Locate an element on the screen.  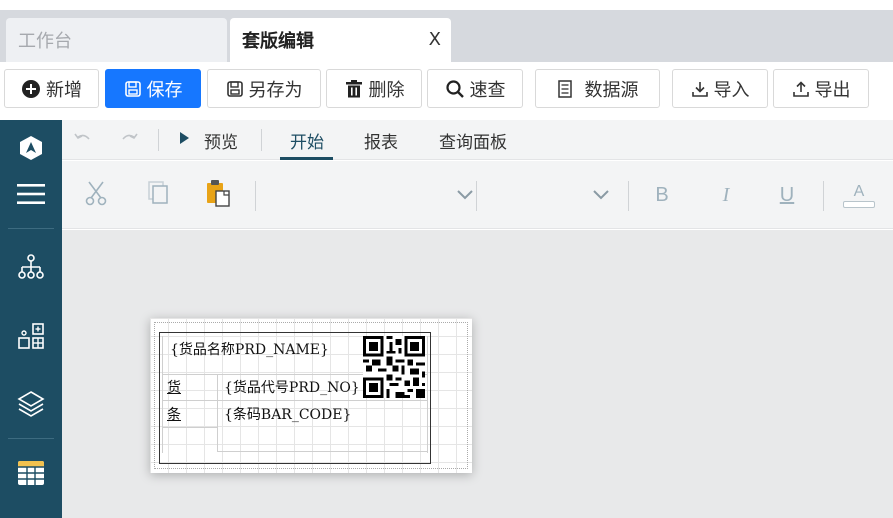
save-button: 保存 is located at coordinates (153, 88).